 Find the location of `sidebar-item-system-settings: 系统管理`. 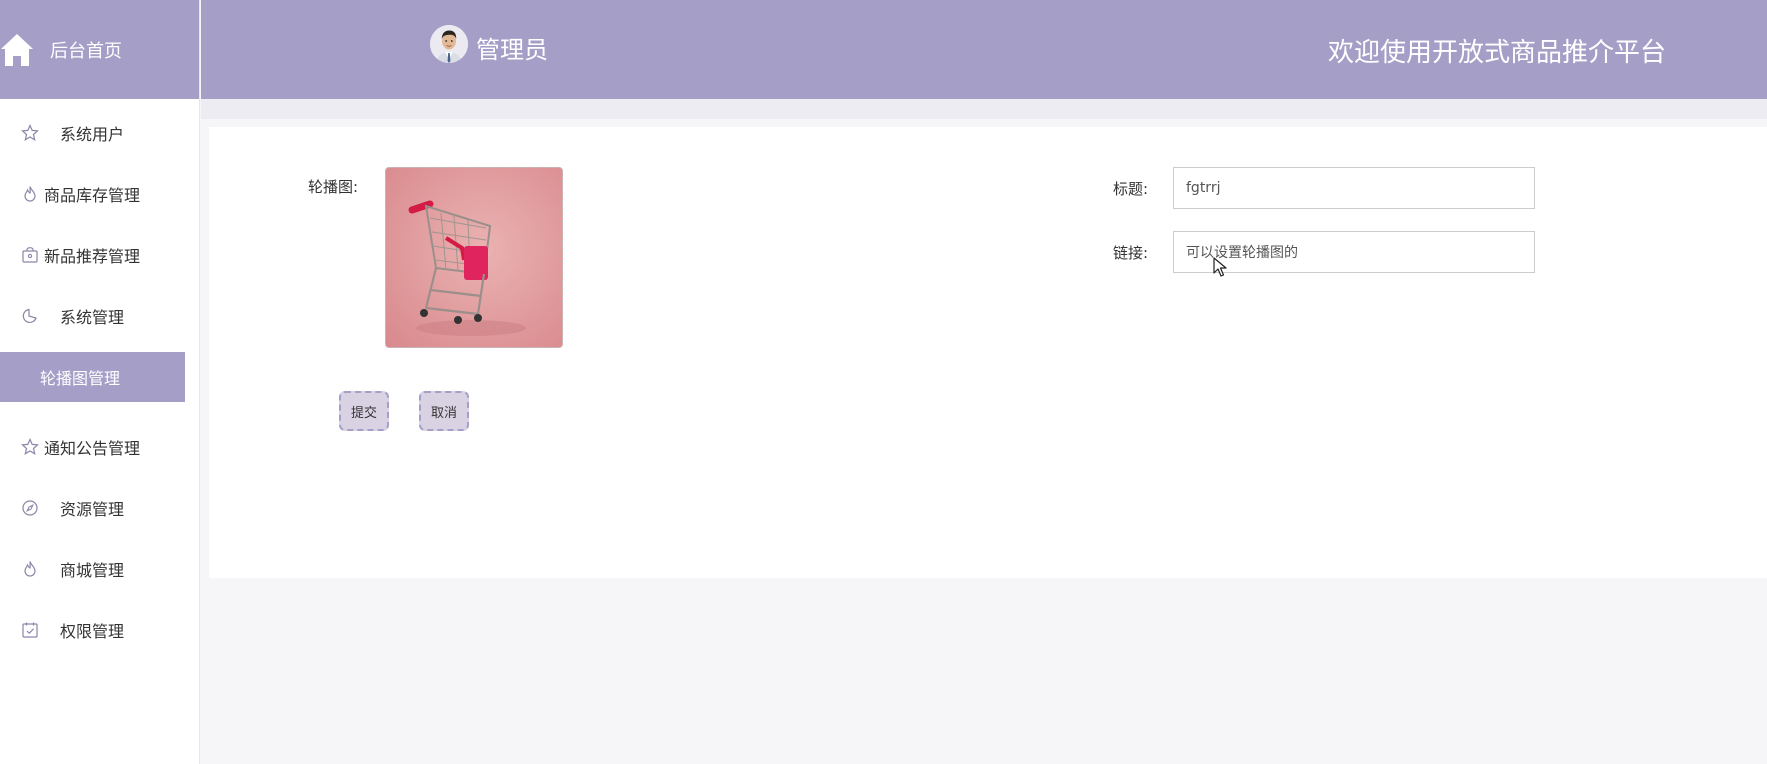

sidebar-item-system-settings: 系统管理 is located at coordinates (100, 316).